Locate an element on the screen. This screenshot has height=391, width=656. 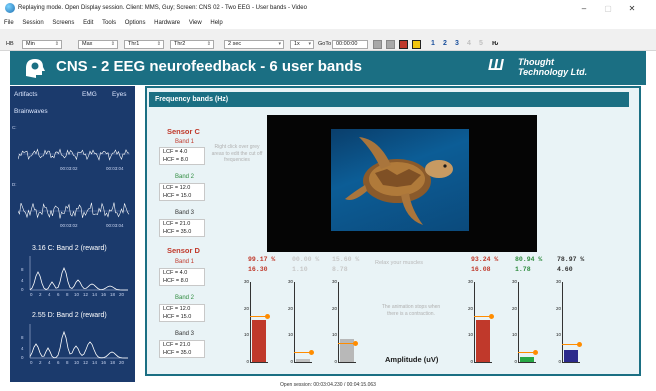
app-icon is located at coordinates (10, 8).